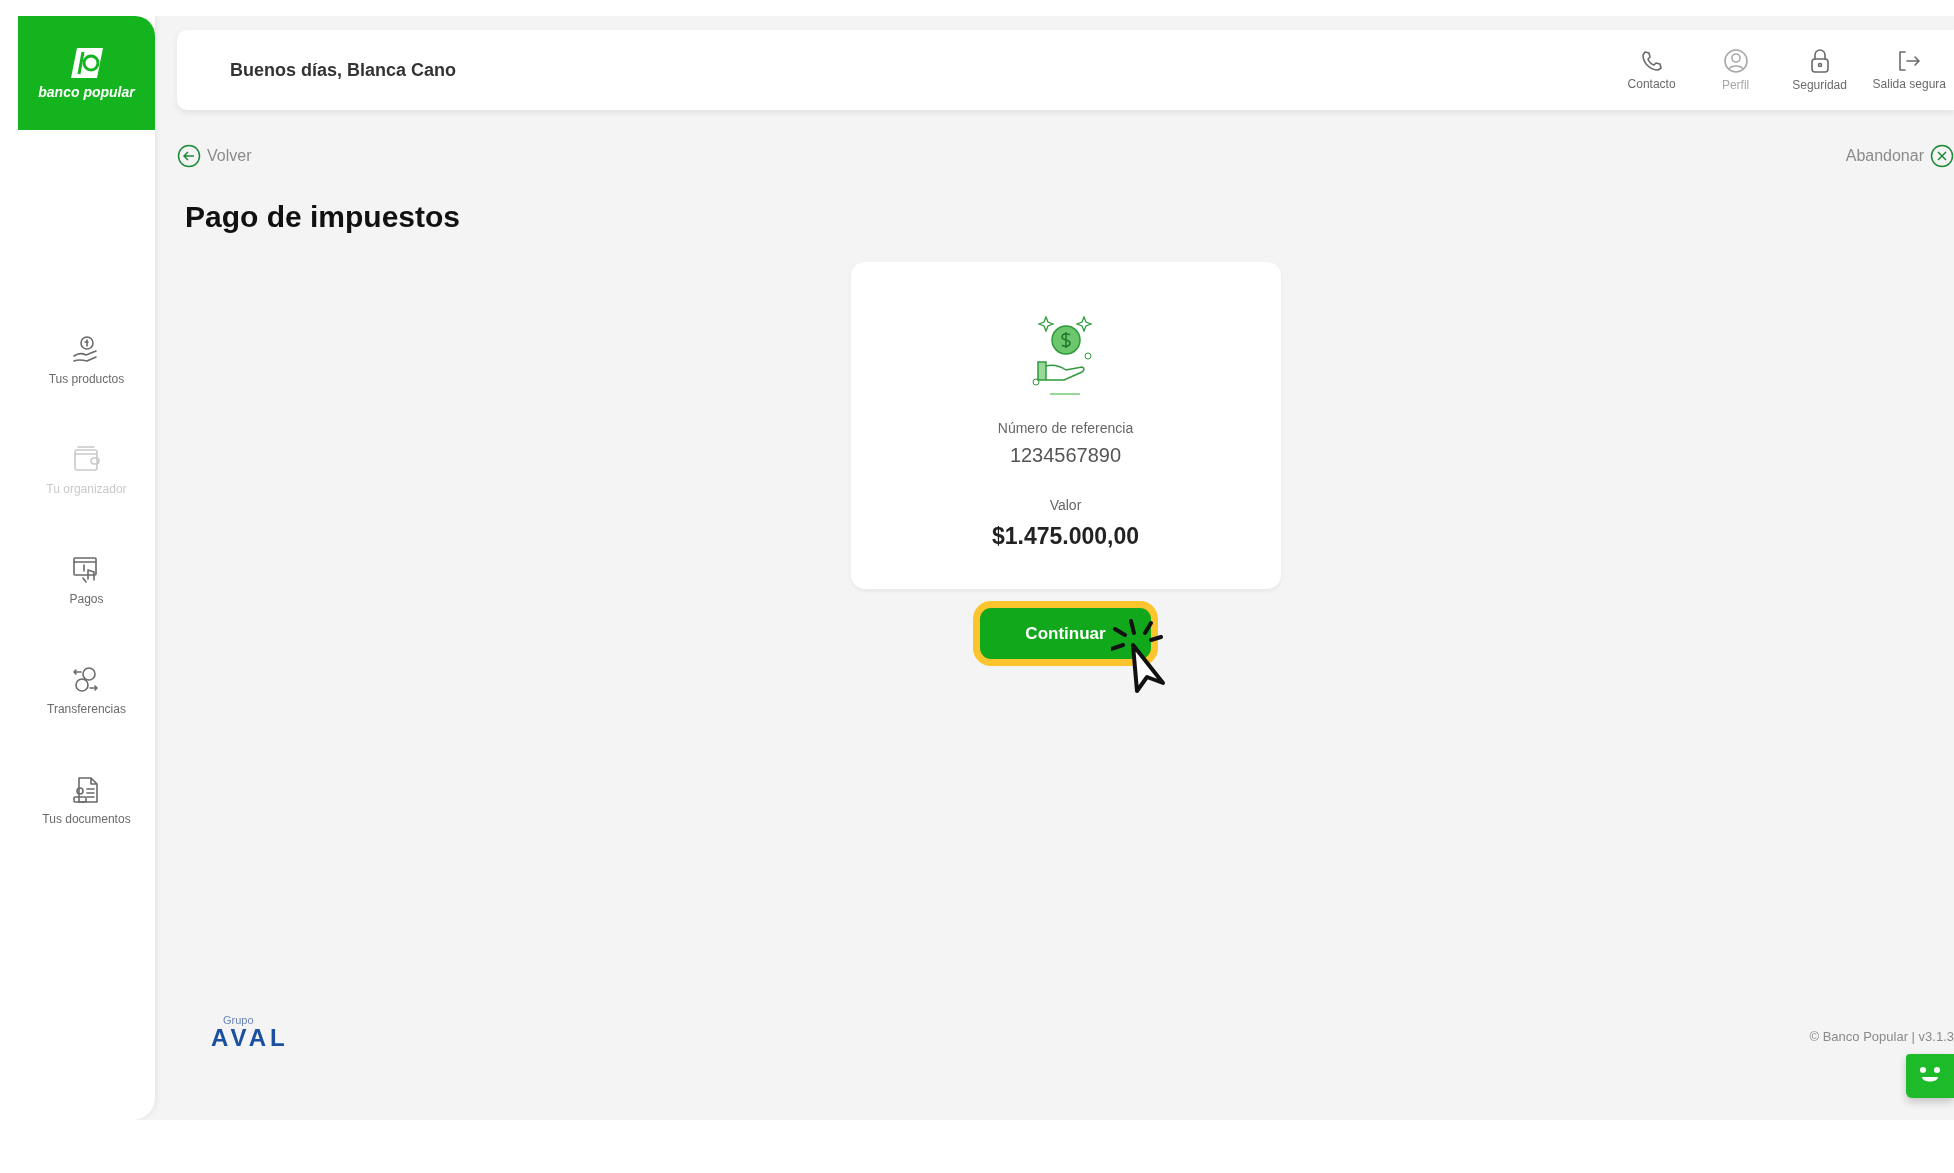  What do you see at coordinates (86, 800) in the screenshot?
I see `sidebar-item: Tus documentos` at bounding box center [86, 800].